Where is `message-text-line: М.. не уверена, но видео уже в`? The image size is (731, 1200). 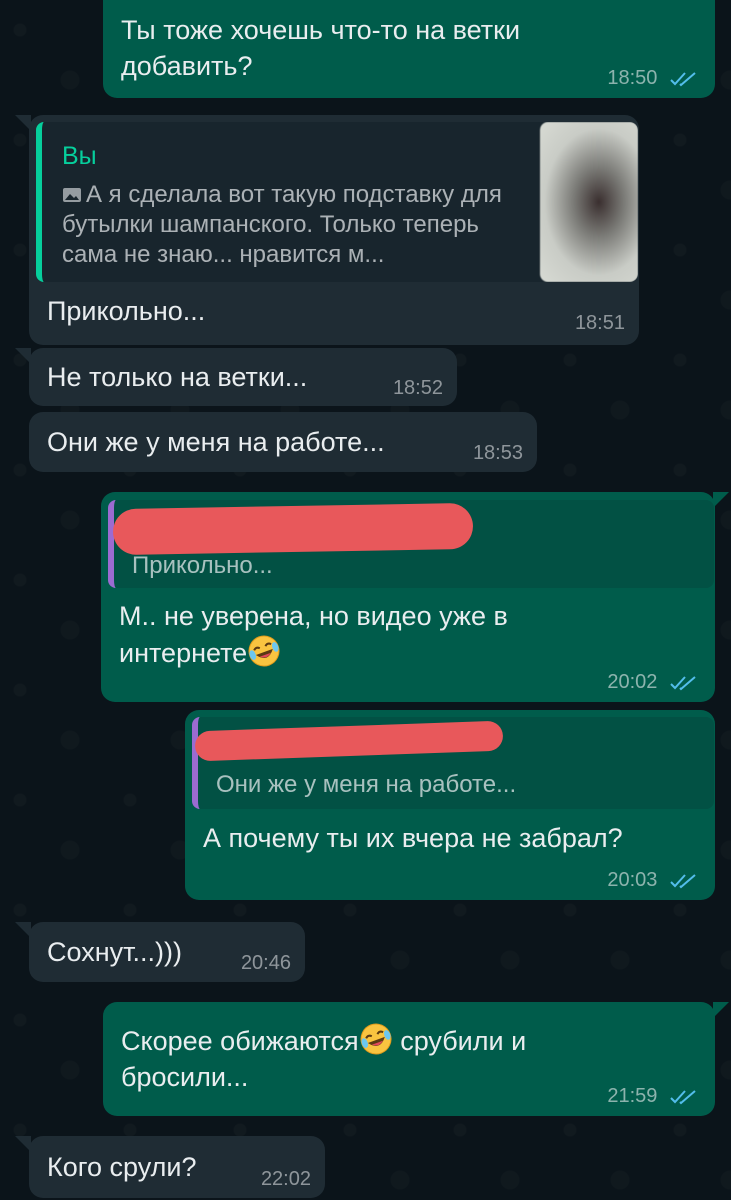
message-text-line: М.. не уверена, но видео уже в is located at coordinates (313, 616).